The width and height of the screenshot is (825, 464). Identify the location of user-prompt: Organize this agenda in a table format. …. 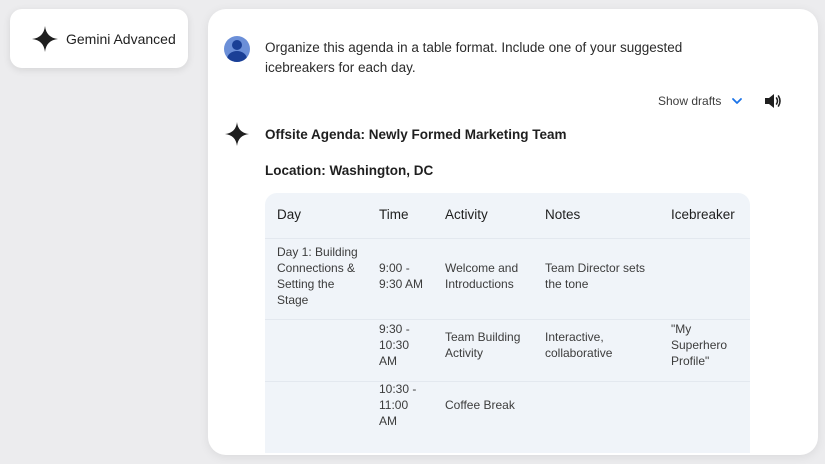
(474, 57).